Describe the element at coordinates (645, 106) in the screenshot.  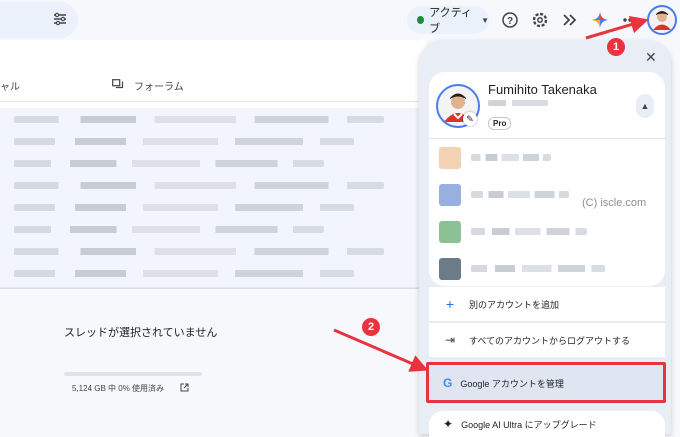
I see `chevron-up-icon: ▲` at that location.